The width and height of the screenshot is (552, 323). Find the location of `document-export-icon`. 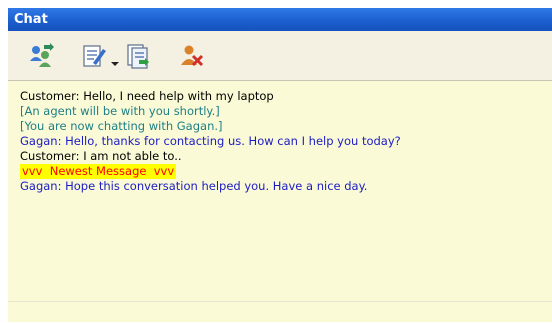

document-export-icon is located at coordinates (138, 56).